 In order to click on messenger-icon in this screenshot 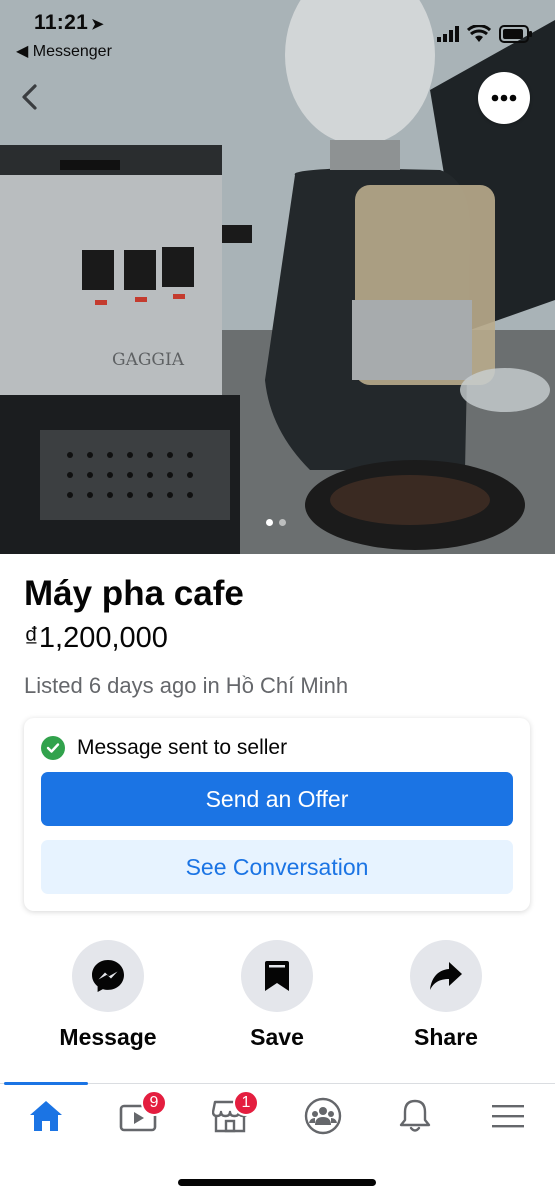, I will do `click(108, 976)`.